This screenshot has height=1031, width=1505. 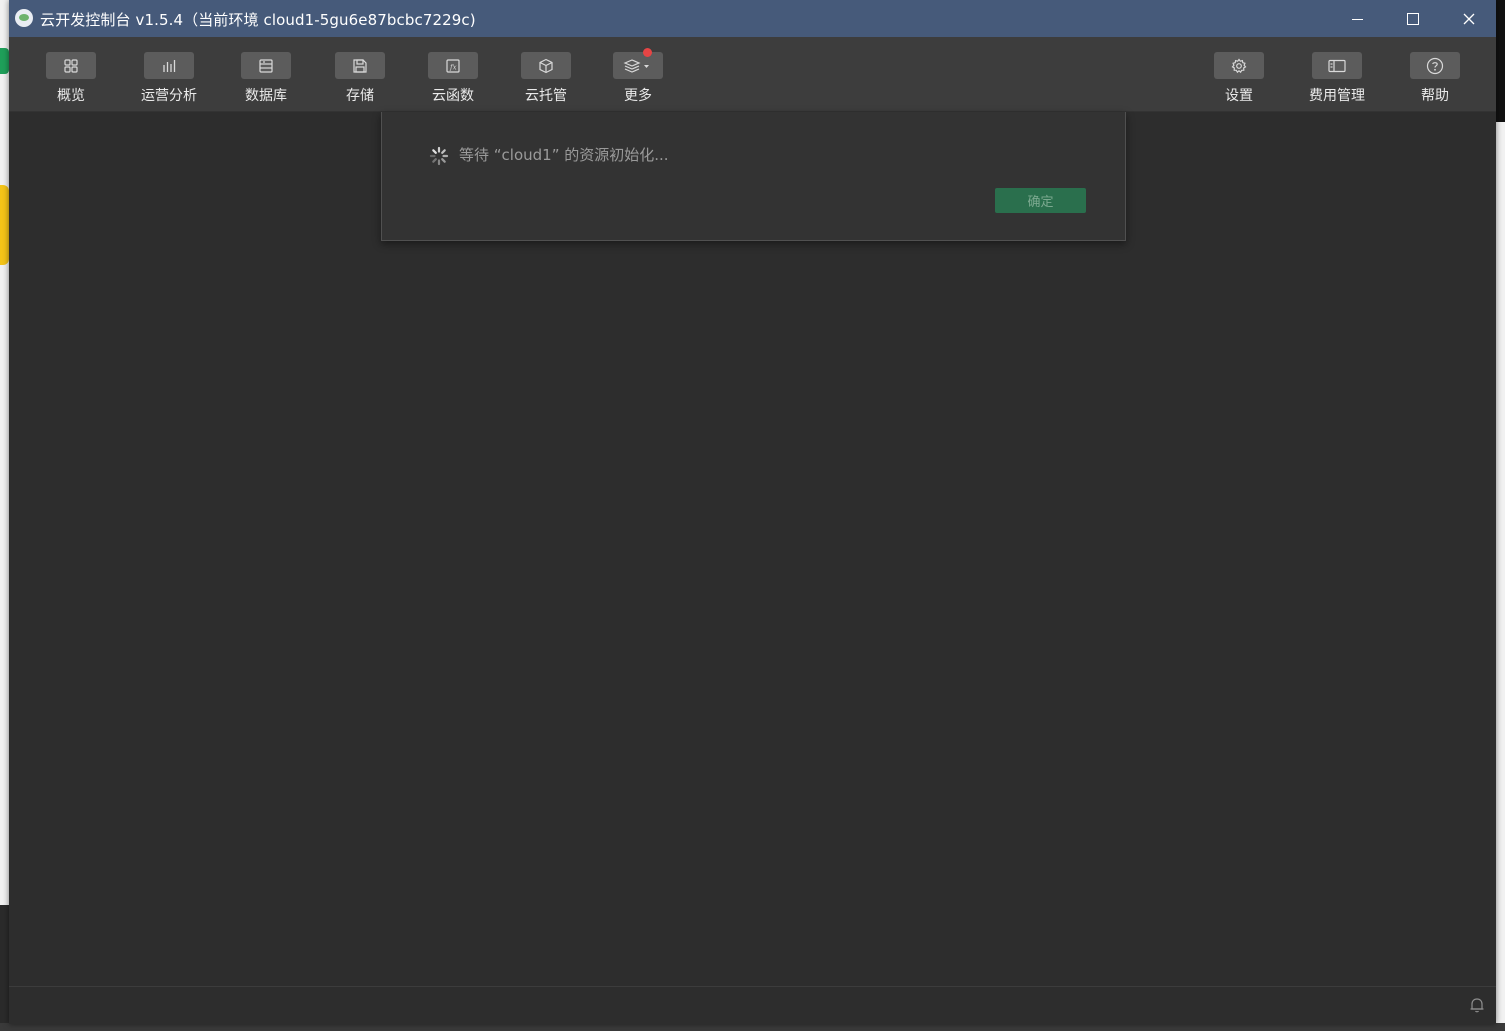 I want to click on toolbar-help-label: 帮助, so click(x=1435, y=96).